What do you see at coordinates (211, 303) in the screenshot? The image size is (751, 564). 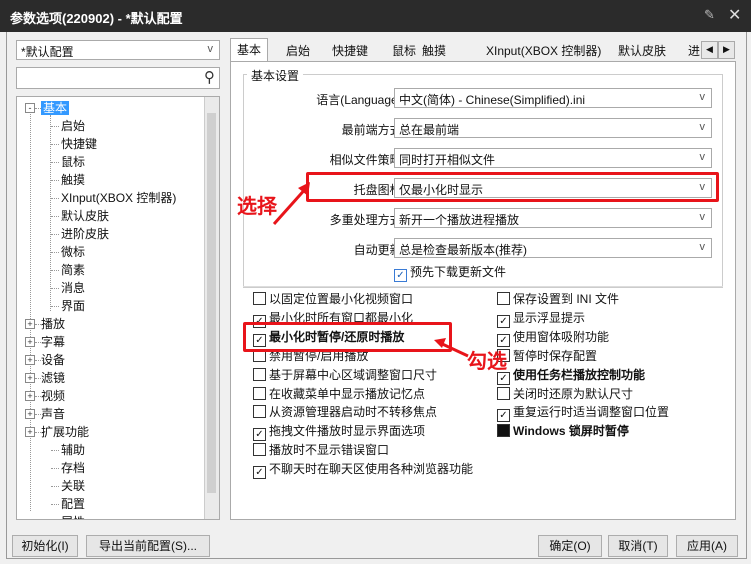 I see `scrollbar-thumb` at bounding box center [211, 303].